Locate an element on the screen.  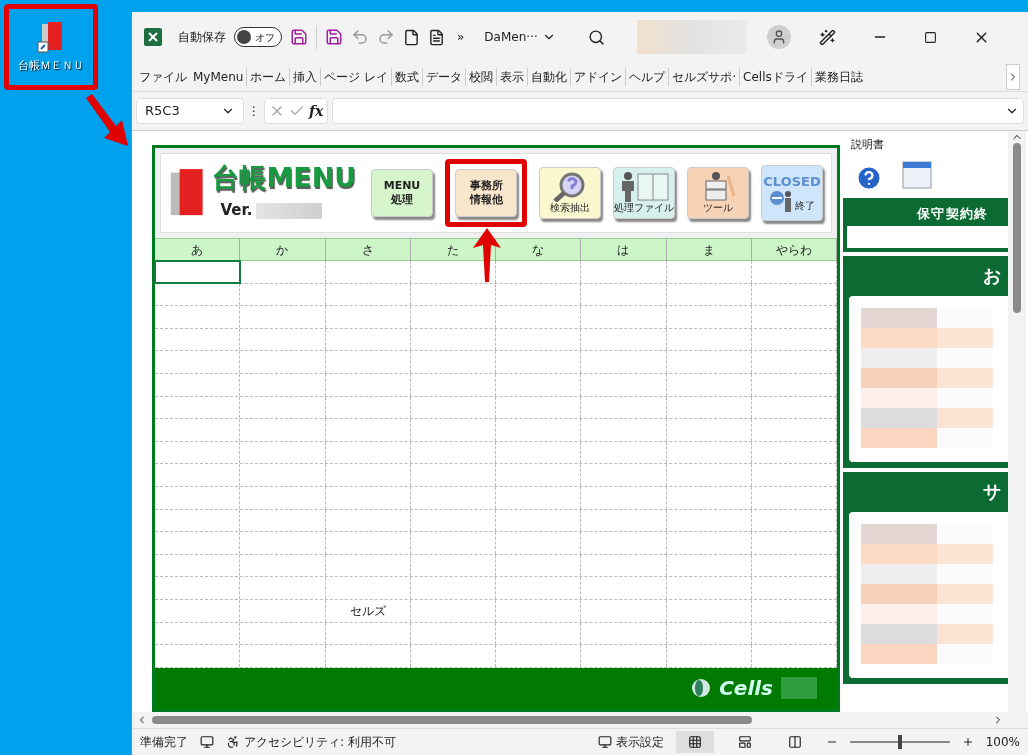
ribbon-tab: 校閲 is located at coordinates (481, 76).